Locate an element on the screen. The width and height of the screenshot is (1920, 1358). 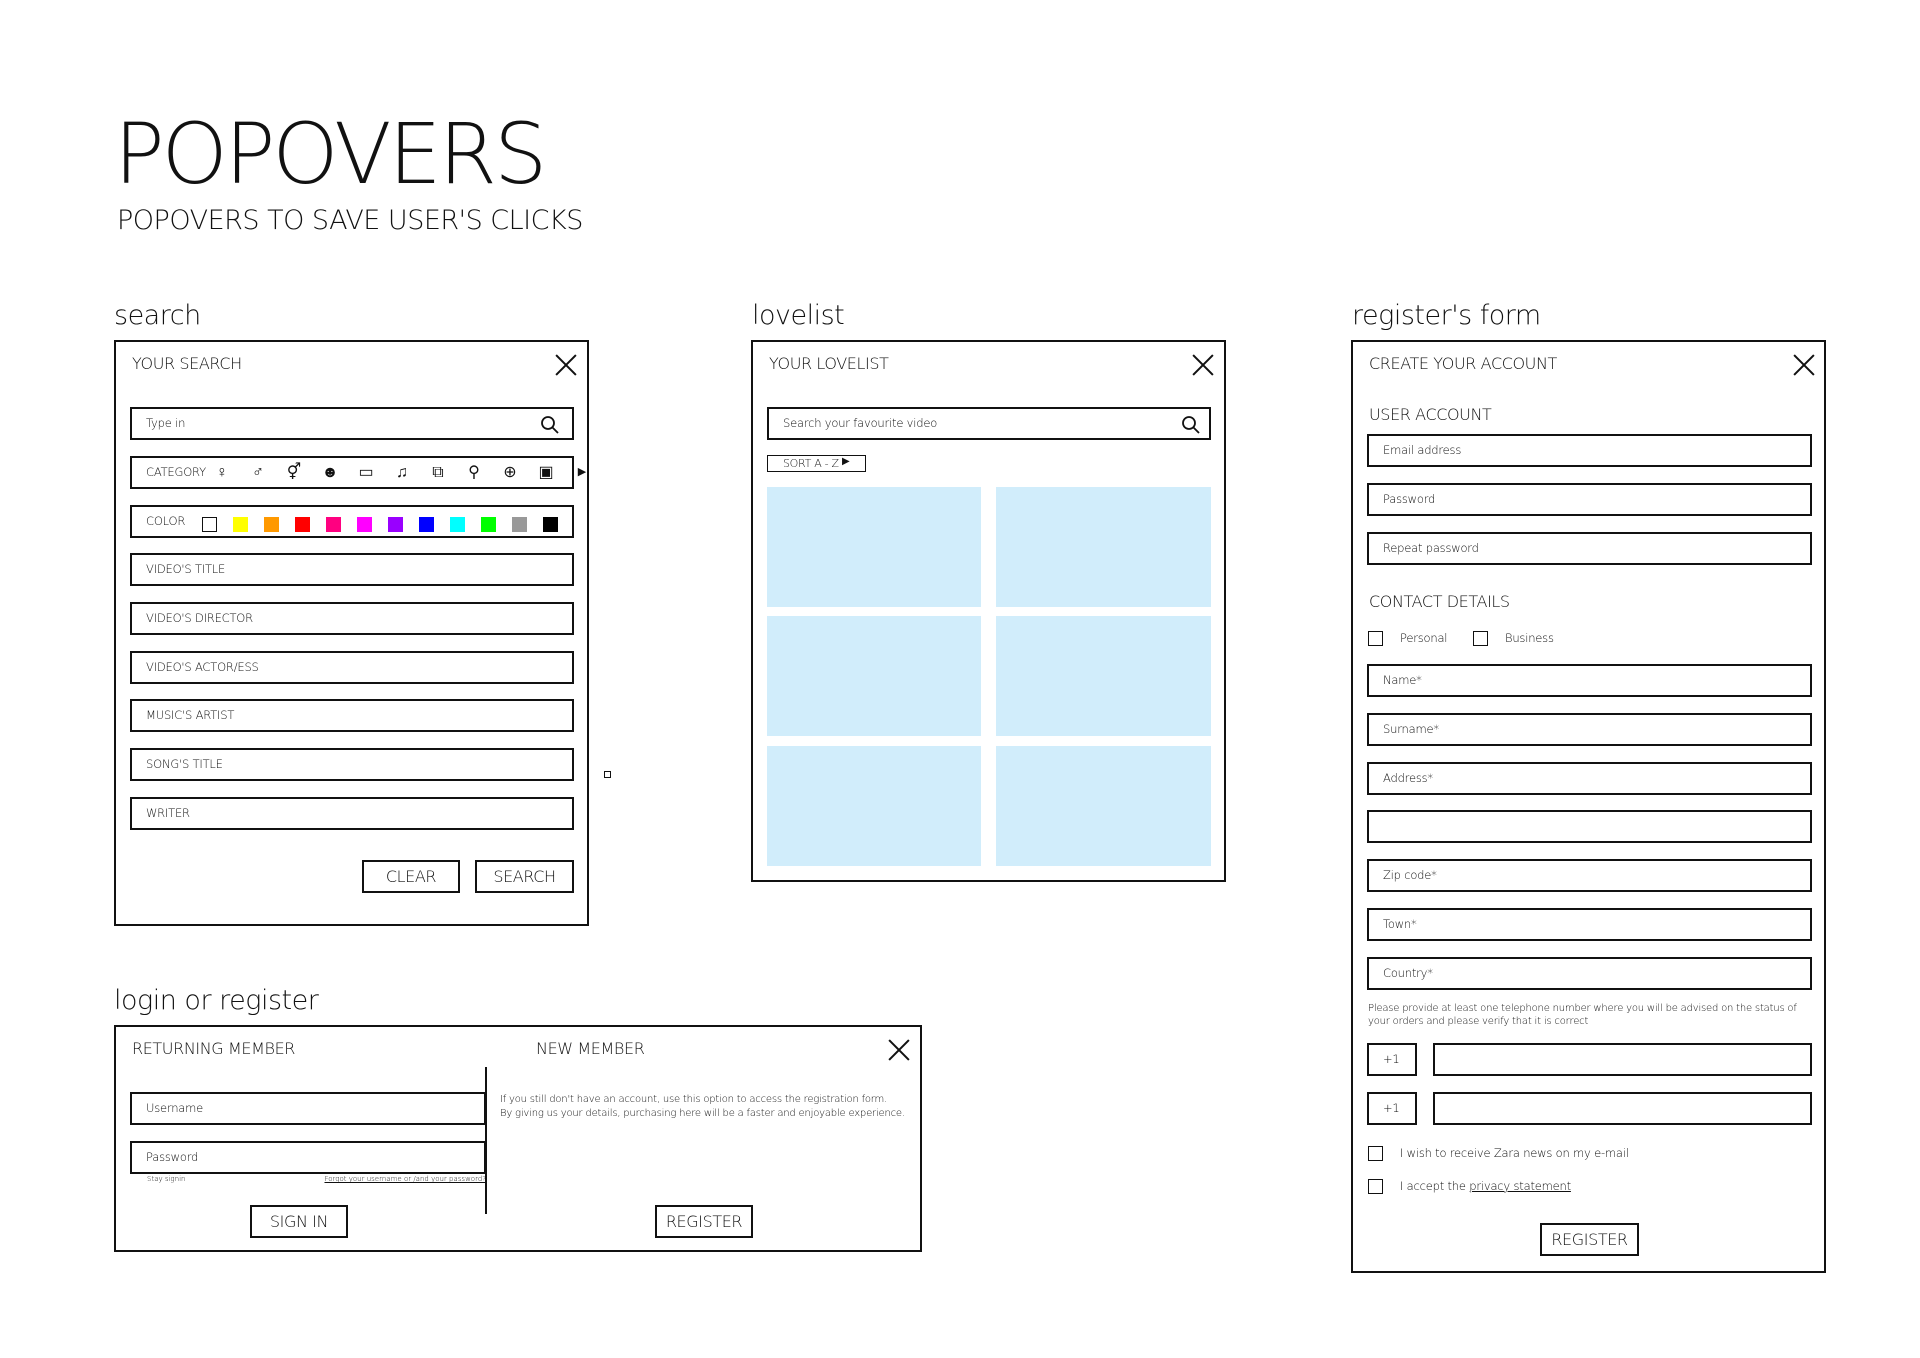
video-icon: ▭ is located at coordinates (366, 471).